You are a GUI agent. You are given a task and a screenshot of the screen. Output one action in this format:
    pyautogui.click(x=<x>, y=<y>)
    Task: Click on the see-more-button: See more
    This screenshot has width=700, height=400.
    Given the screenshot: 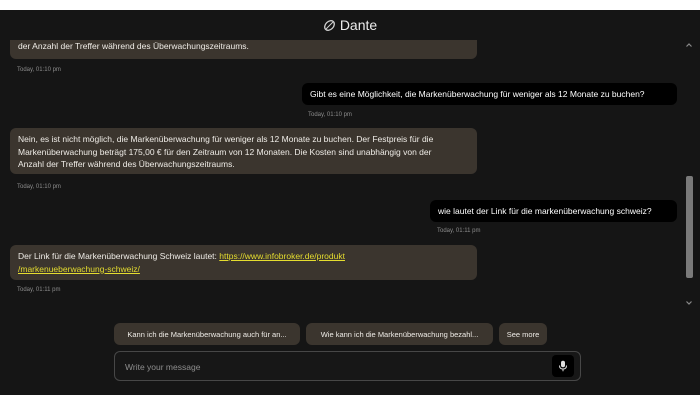 What is the action you would take?
    pyautogui.click(x=523, y=334)
    